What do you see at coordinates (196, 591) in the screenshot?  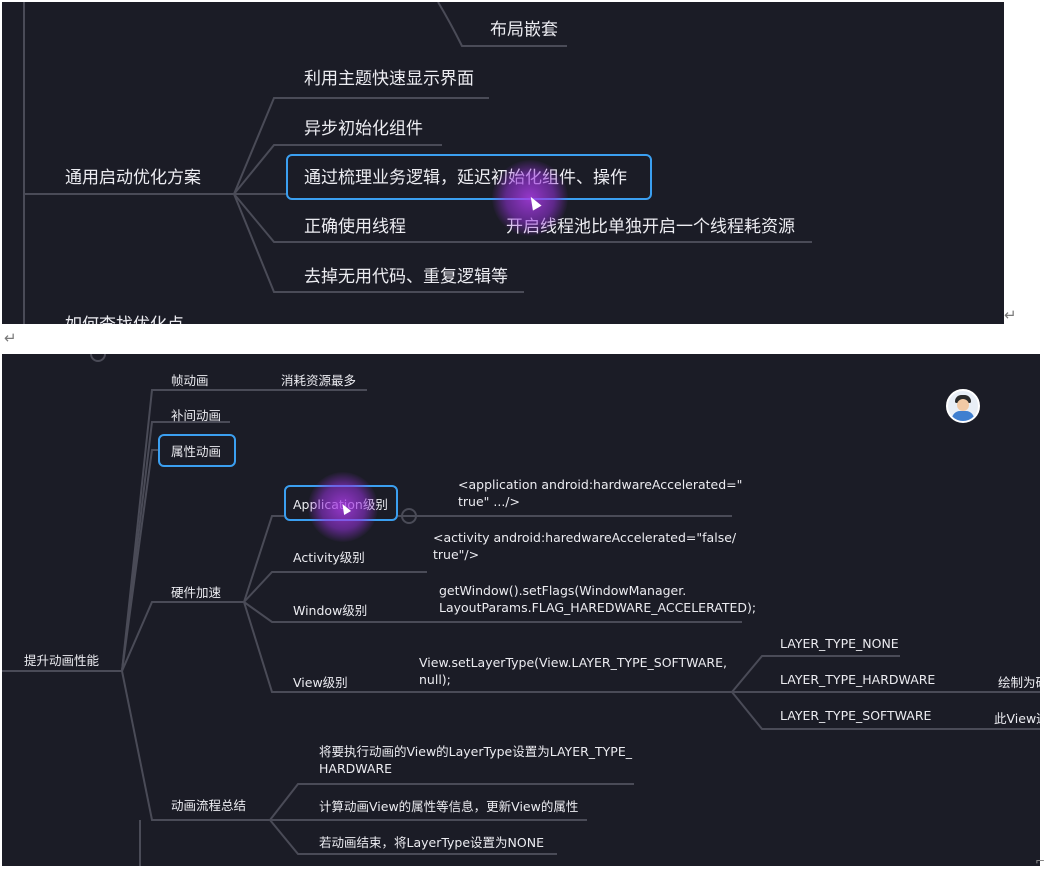 I see `node-hw-accel: 硬件加速` at bounding box center [196, 591].